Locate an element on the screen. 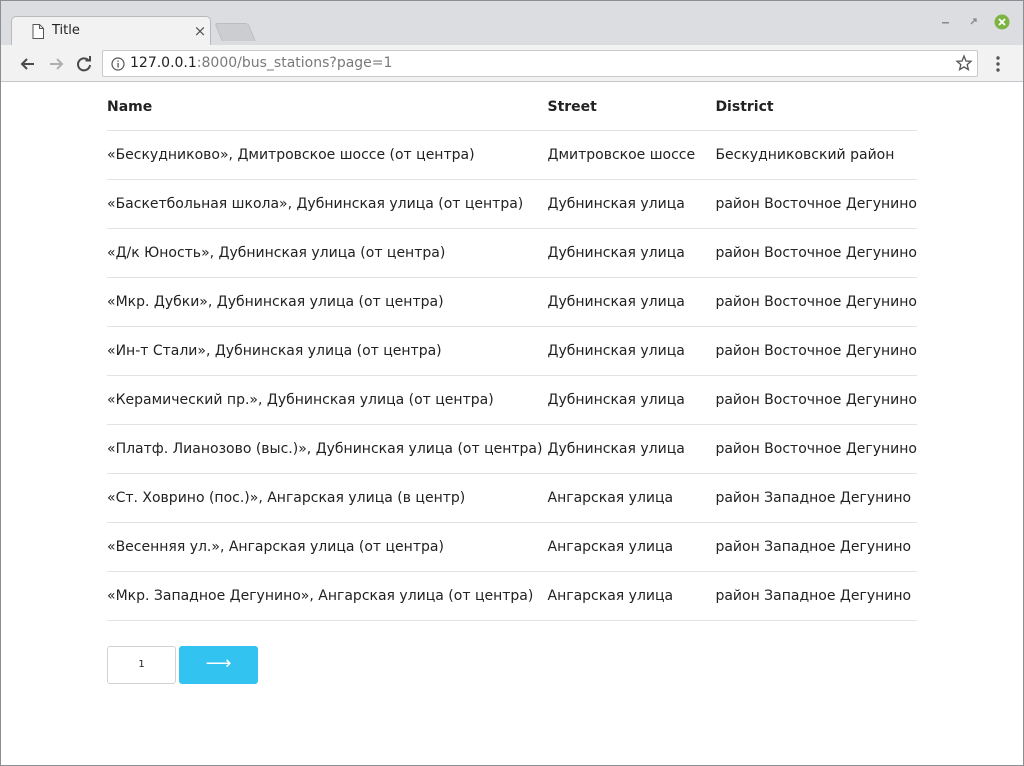 The width and height of the screenshot is (1024, 766). reload-icon is located at coordinates (84, 64).